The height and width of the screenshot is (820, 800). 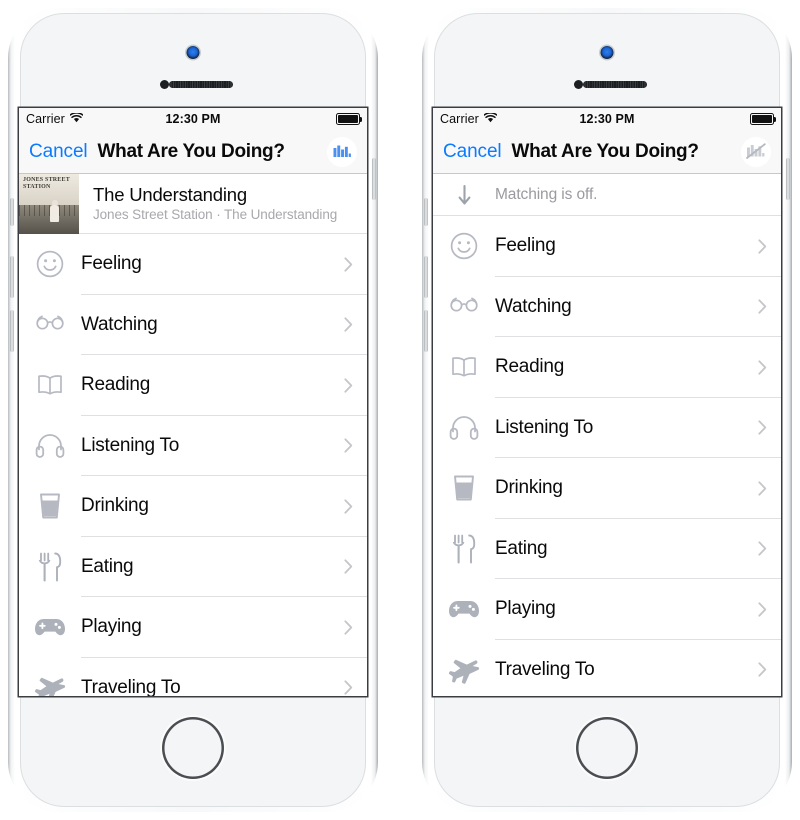 I want to click on list-item-label: Eating, so click(x=521, y=548).